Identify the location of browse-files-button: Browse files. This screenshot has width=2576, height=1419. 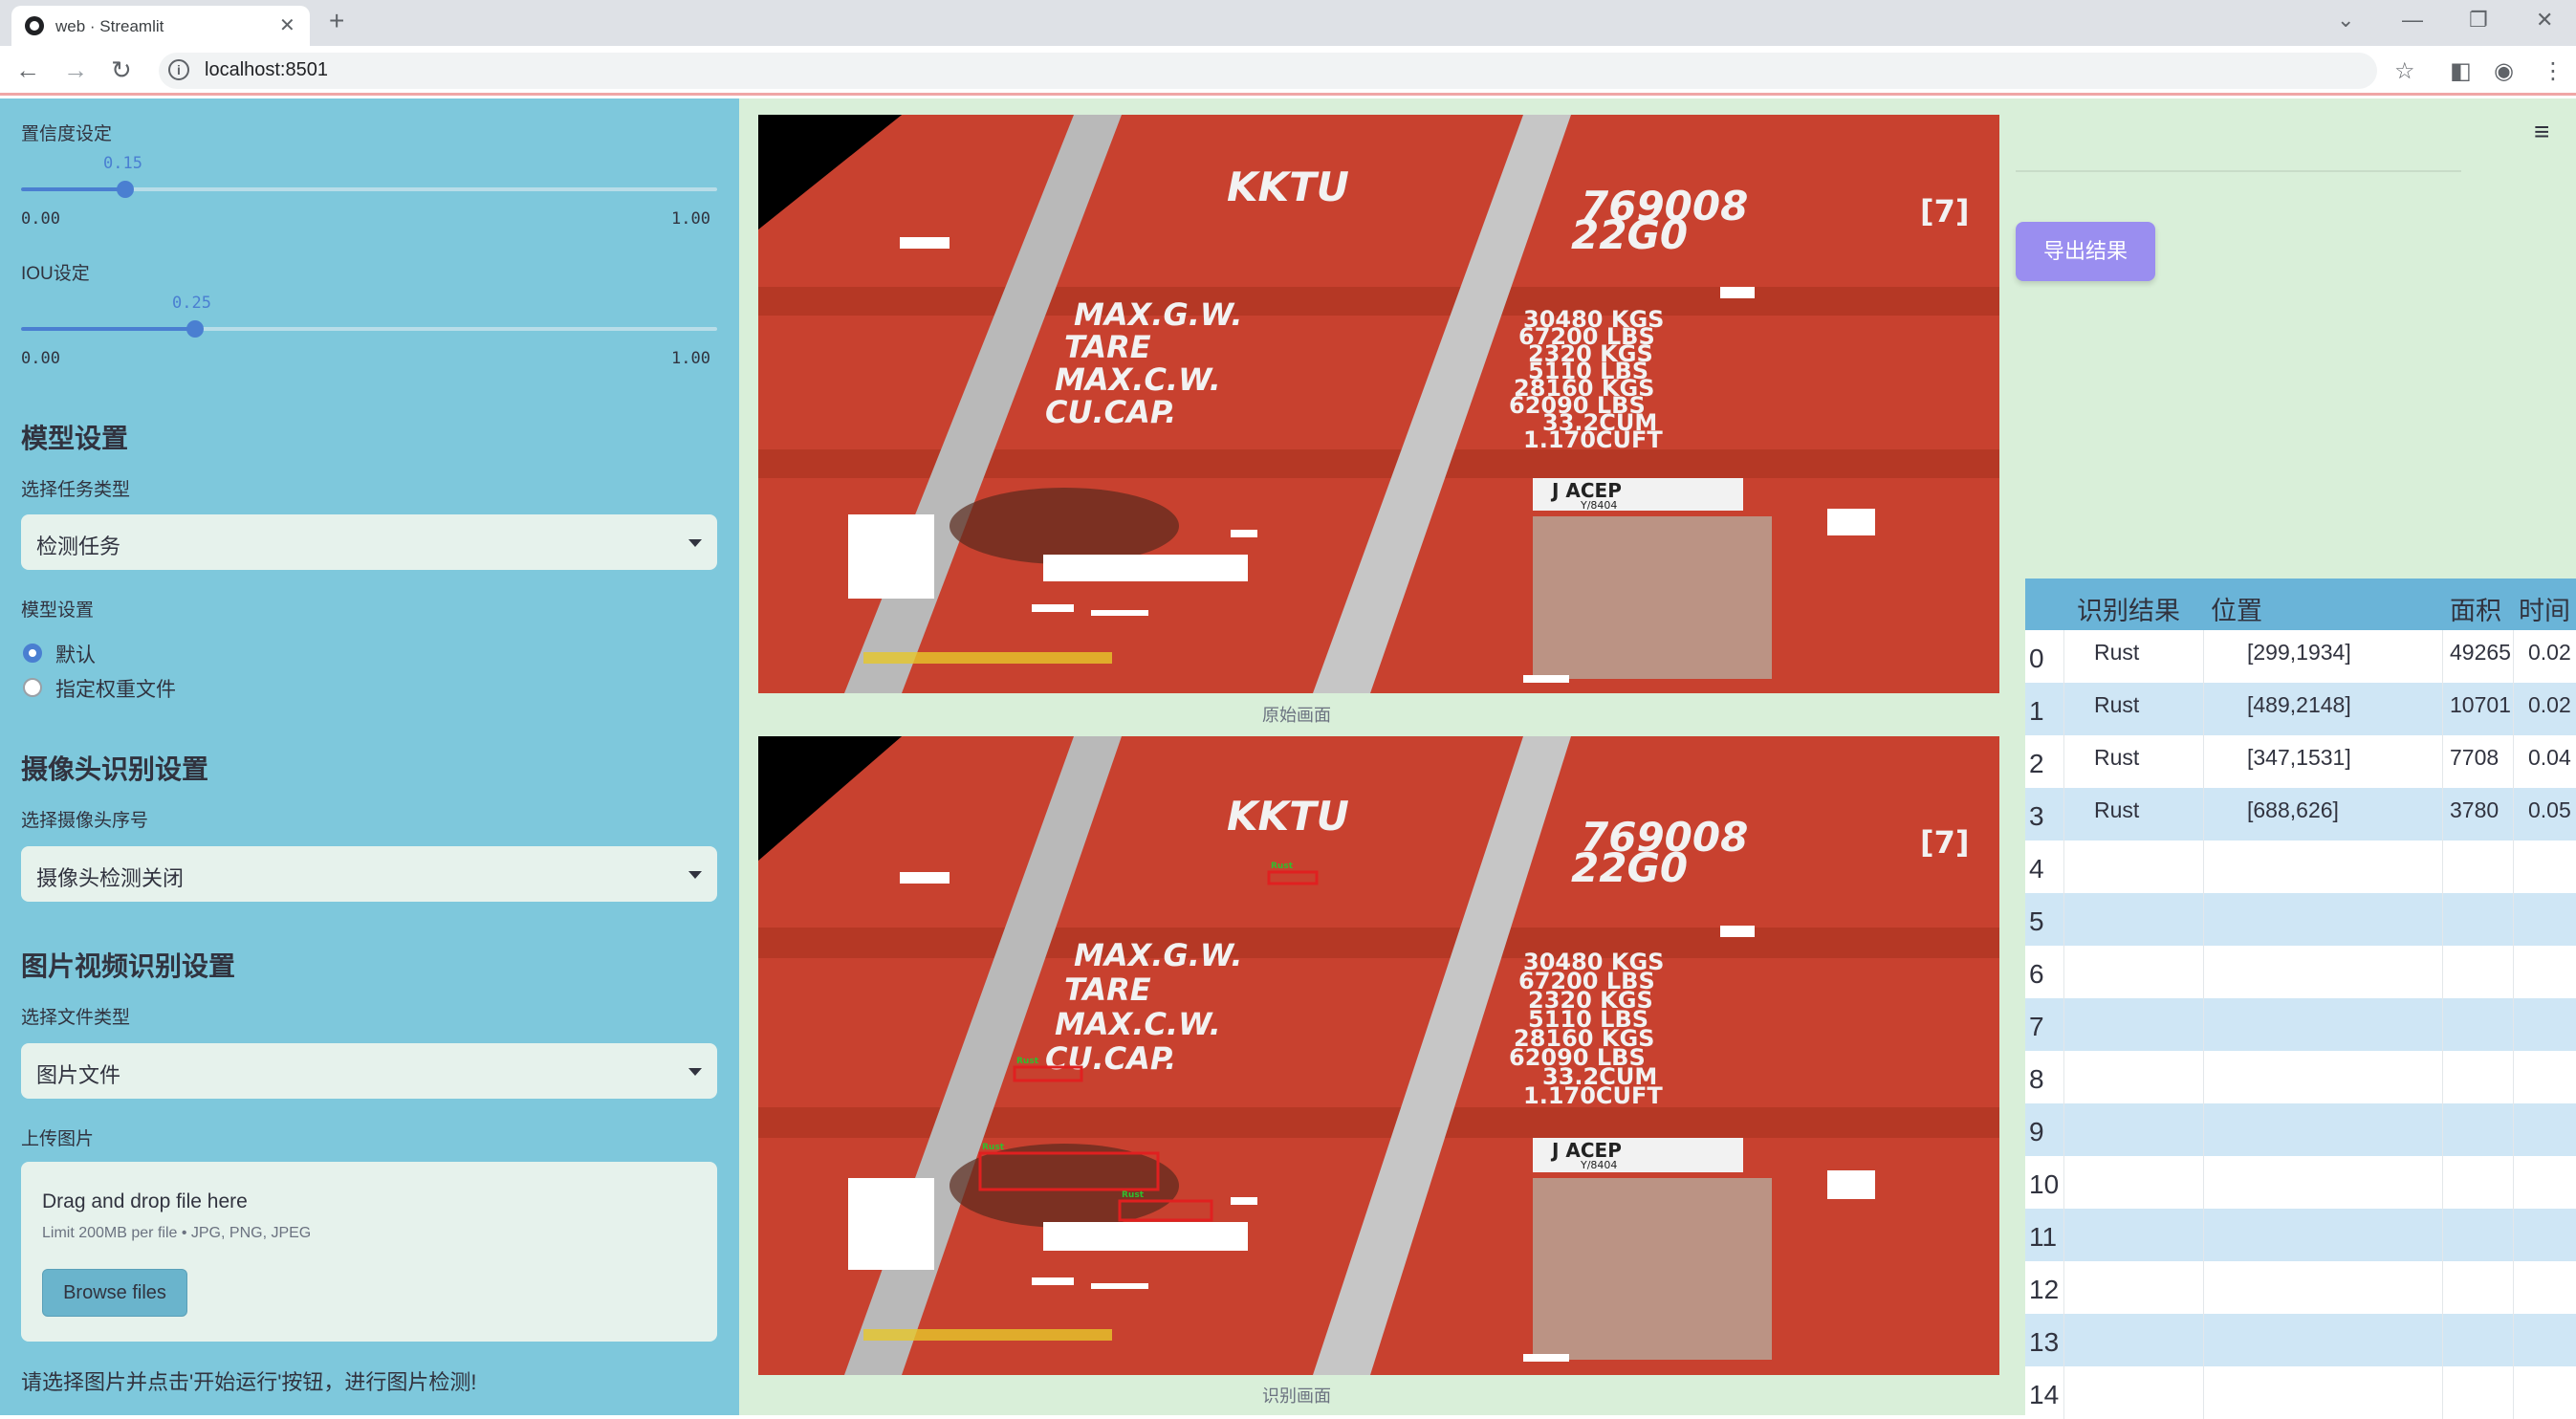
(114, 1293).